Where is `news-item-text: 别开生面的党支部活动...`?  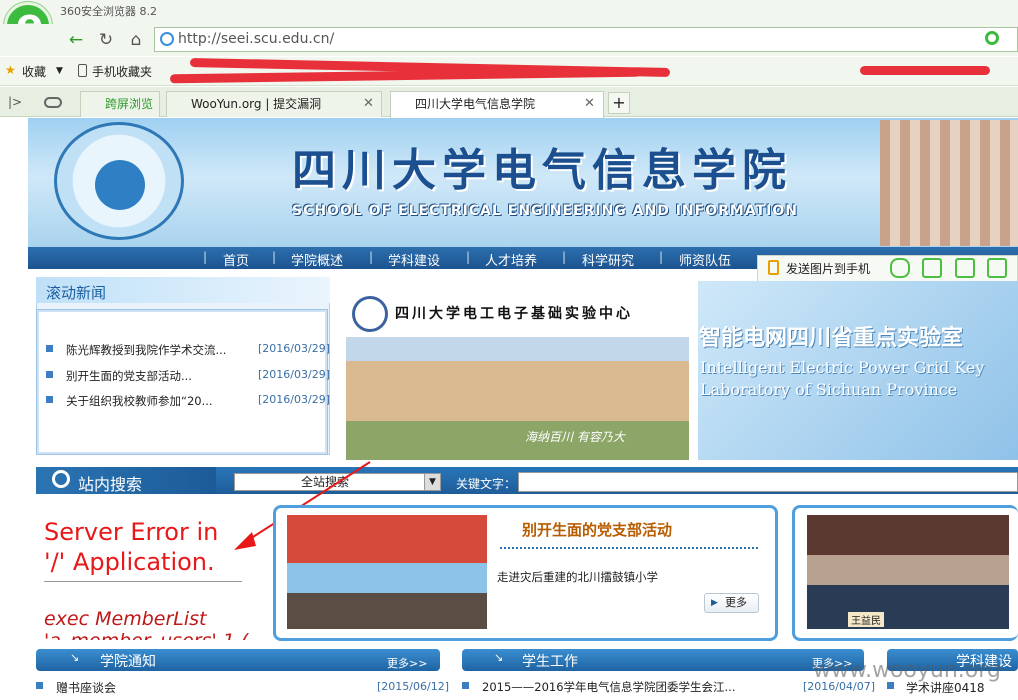 news-item-text: 别开生面的党支部活动... is located at coordinates (129, 376).